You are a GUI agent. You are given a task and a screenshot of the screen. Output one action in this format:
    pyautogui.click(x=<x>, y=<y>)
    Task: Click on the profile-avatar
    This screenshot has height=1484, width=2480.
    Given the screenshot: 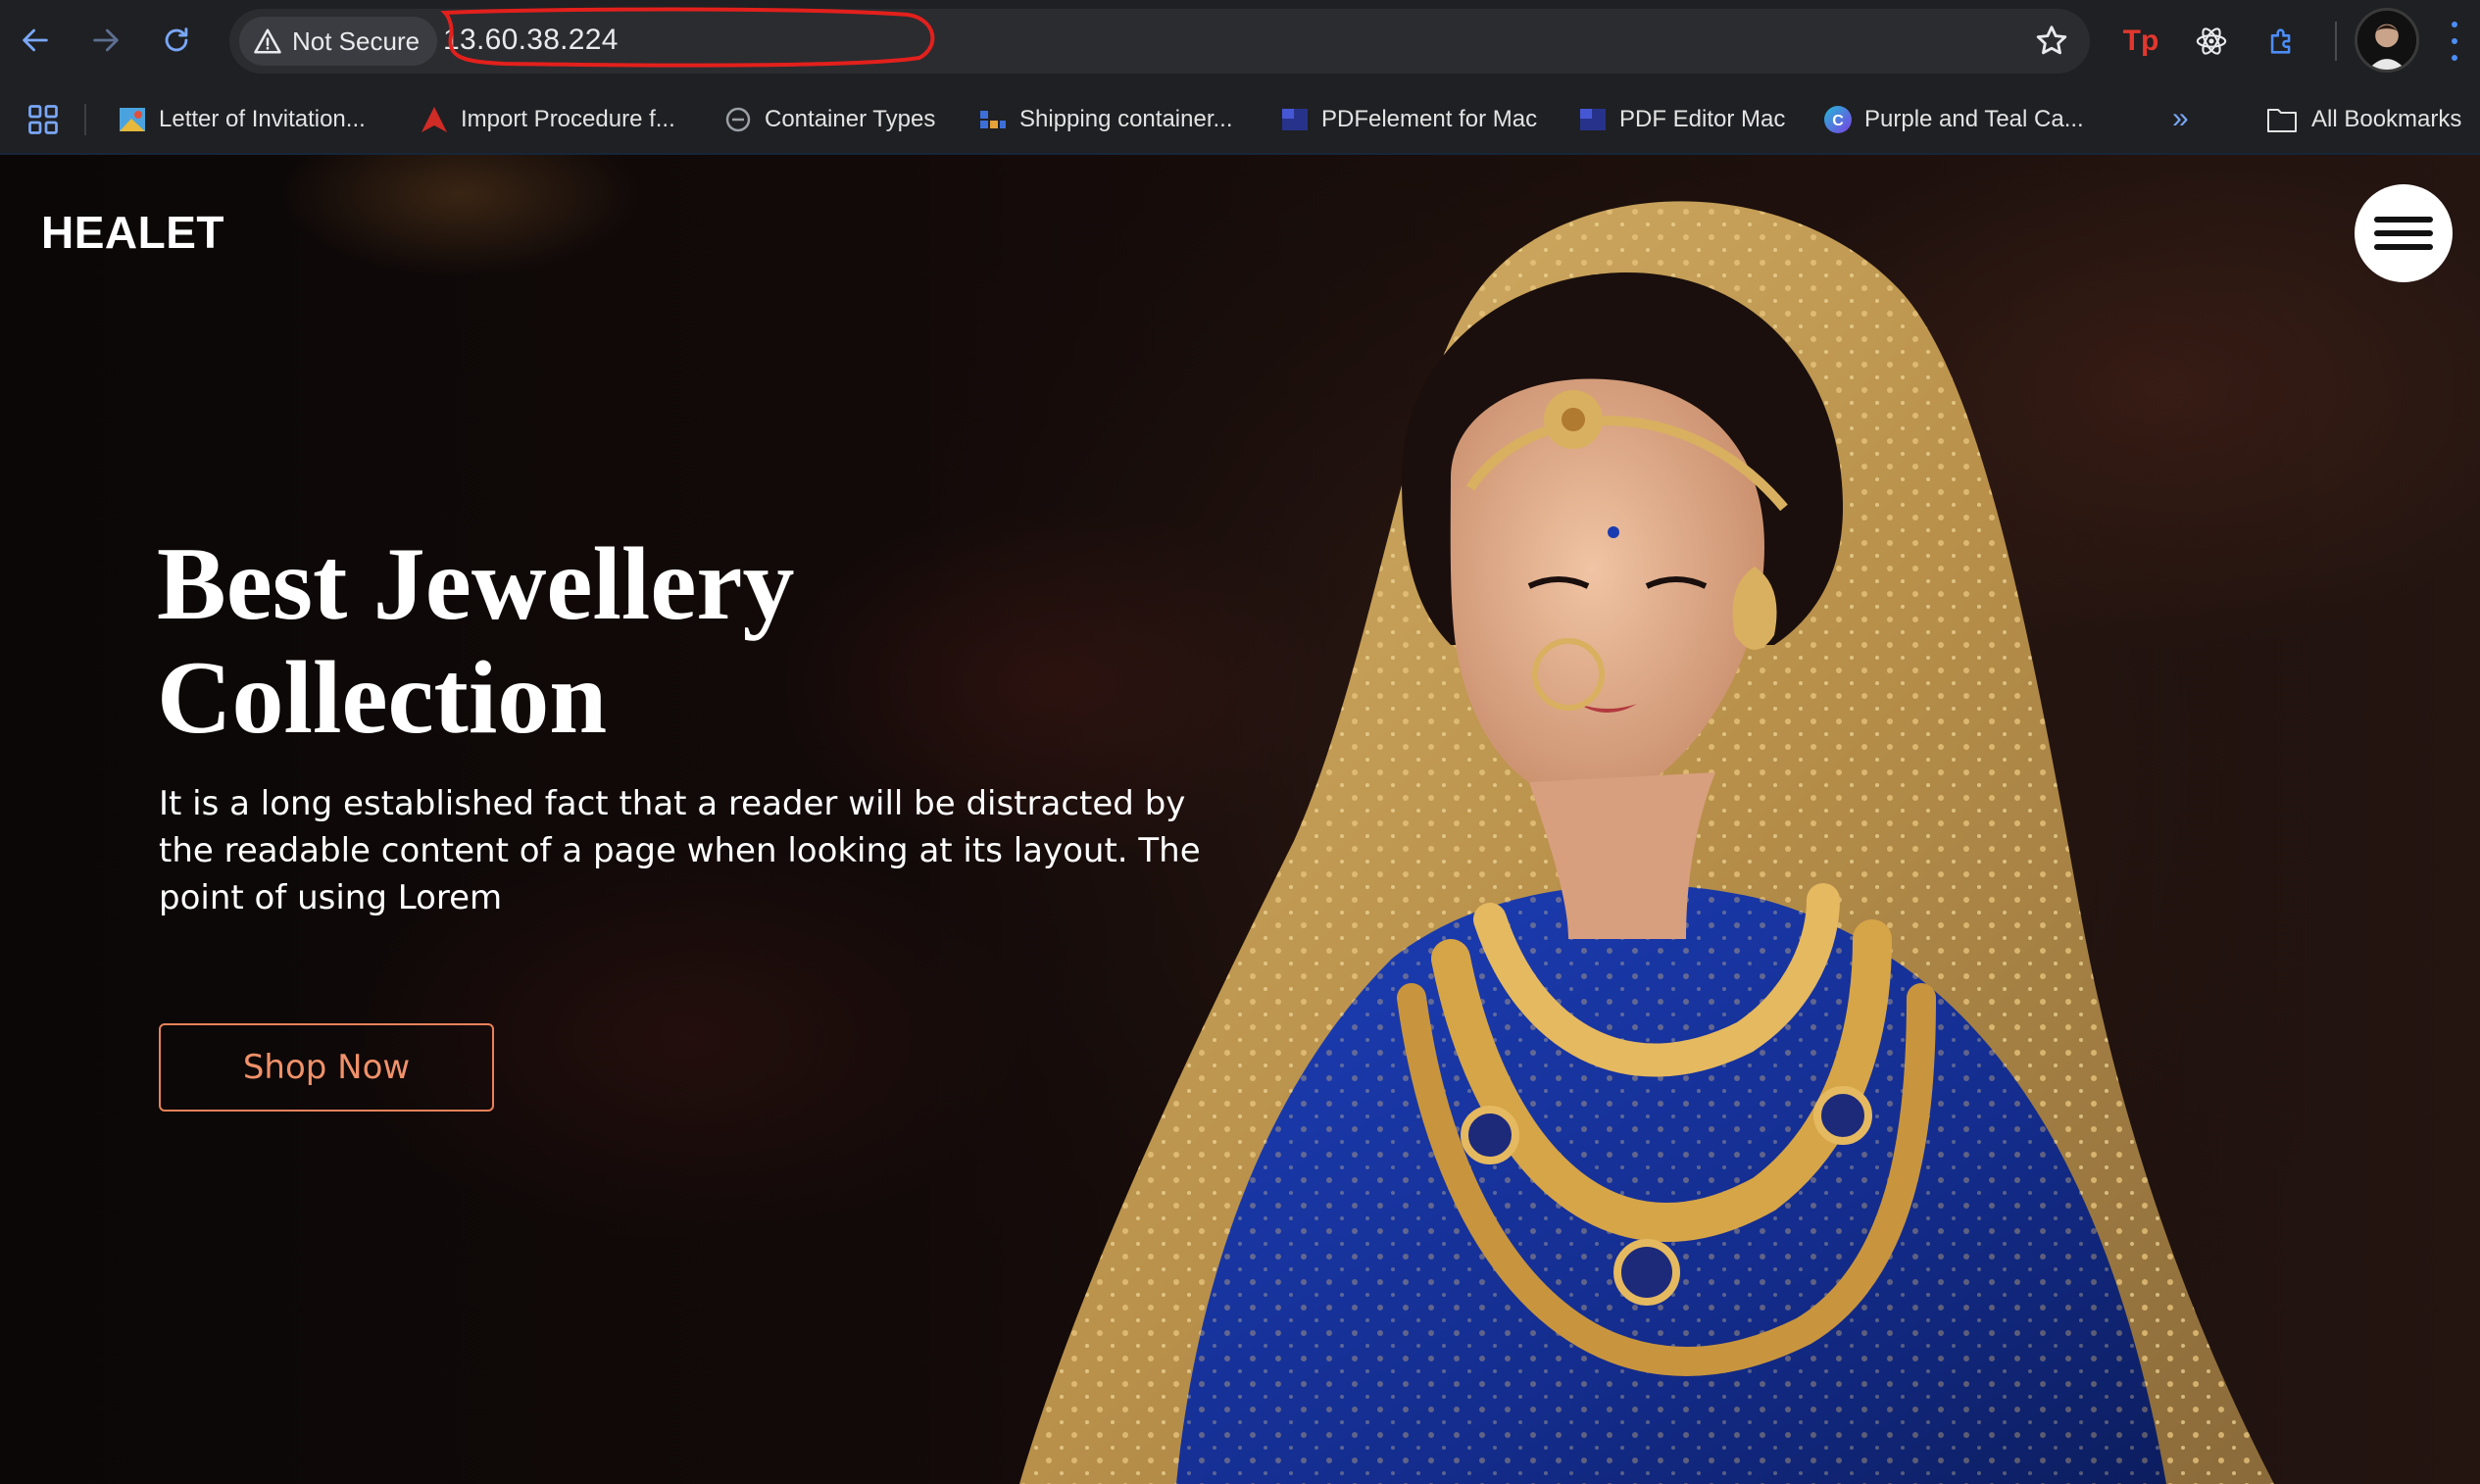 What is the action you would take?
    pyautogui.click(x=2387, y=40)
    